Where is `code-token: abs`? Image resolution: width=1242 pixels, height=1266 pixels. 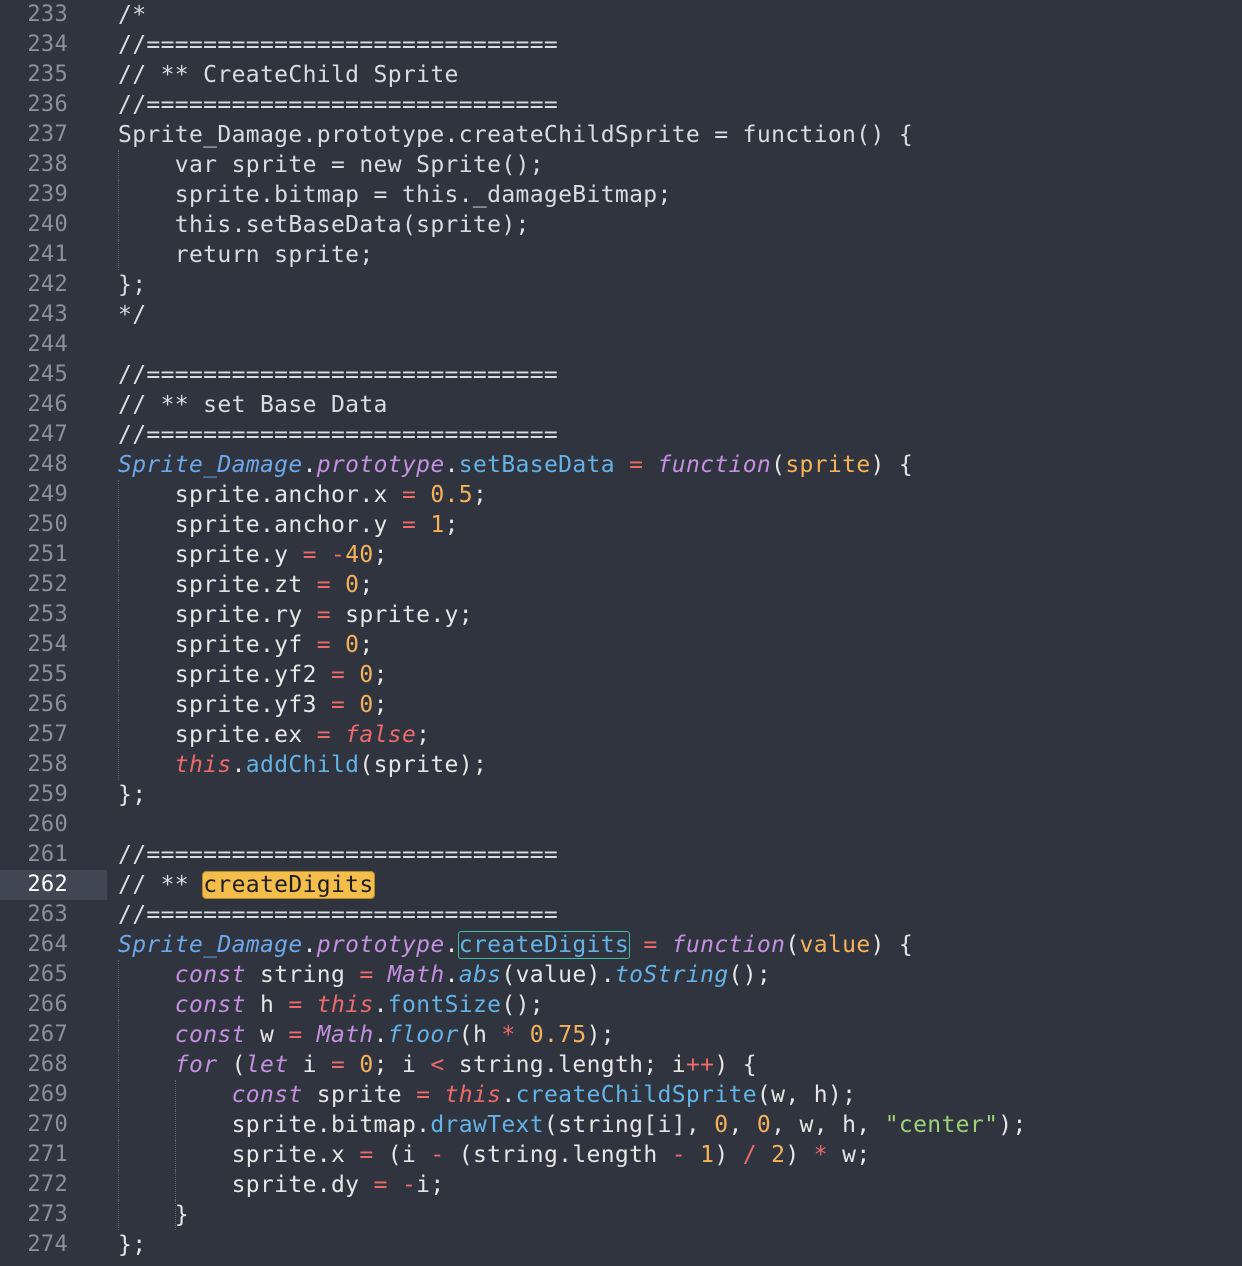
code-token: abs is located at coordinates (480, 975).